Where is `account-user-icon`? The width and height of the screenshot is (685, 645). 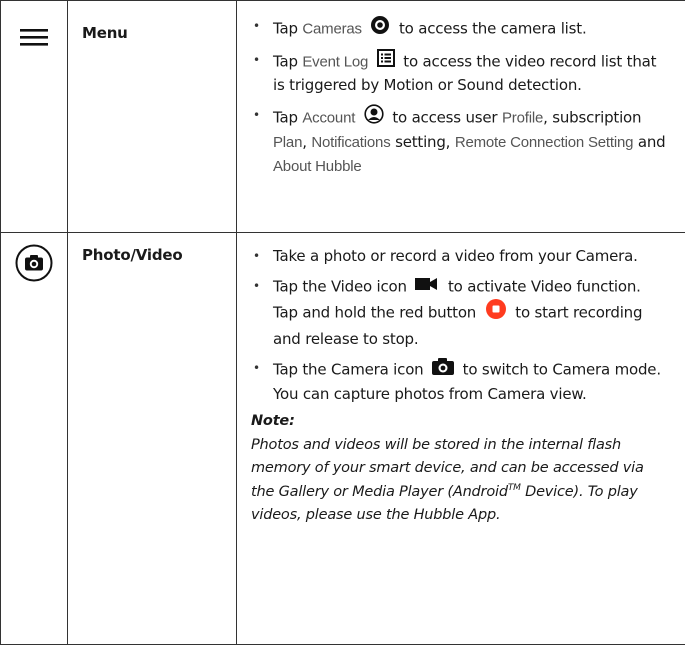 account-user-icon is located at coordinates (374, 118).